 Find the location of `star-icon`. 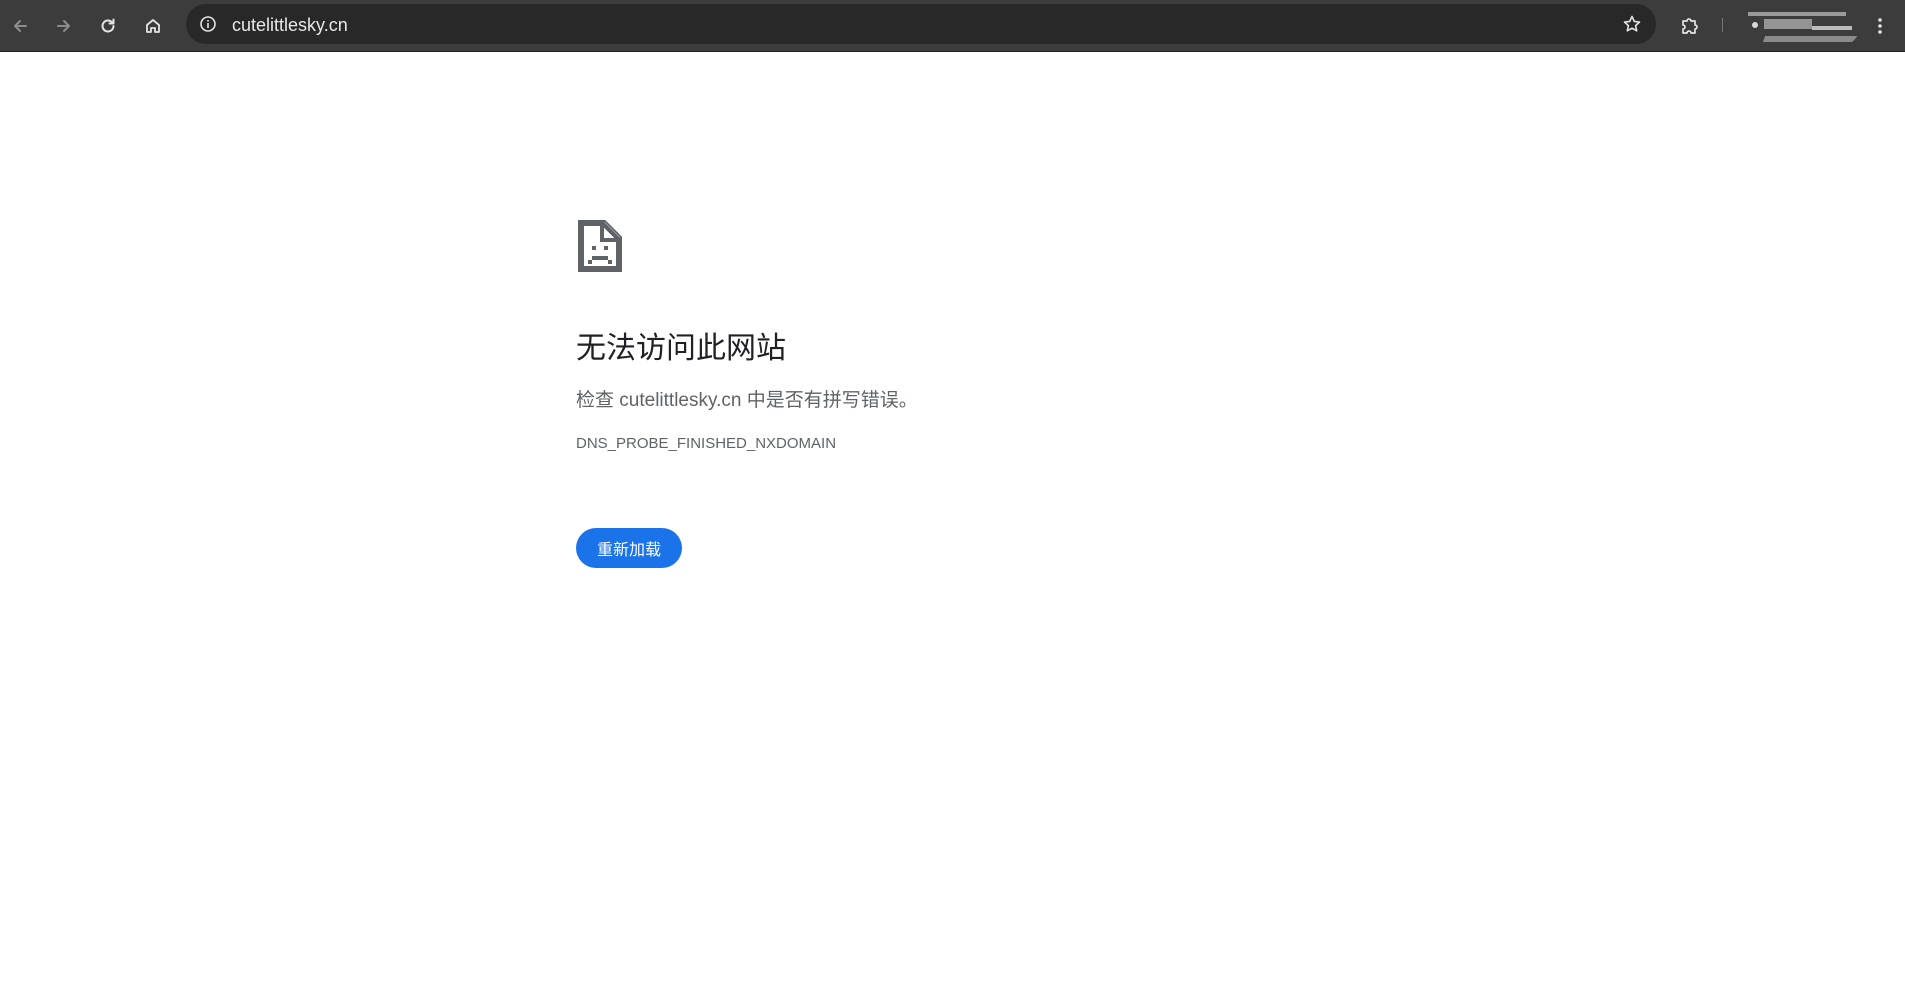

star-icon is located at coordinates (1632, 23).